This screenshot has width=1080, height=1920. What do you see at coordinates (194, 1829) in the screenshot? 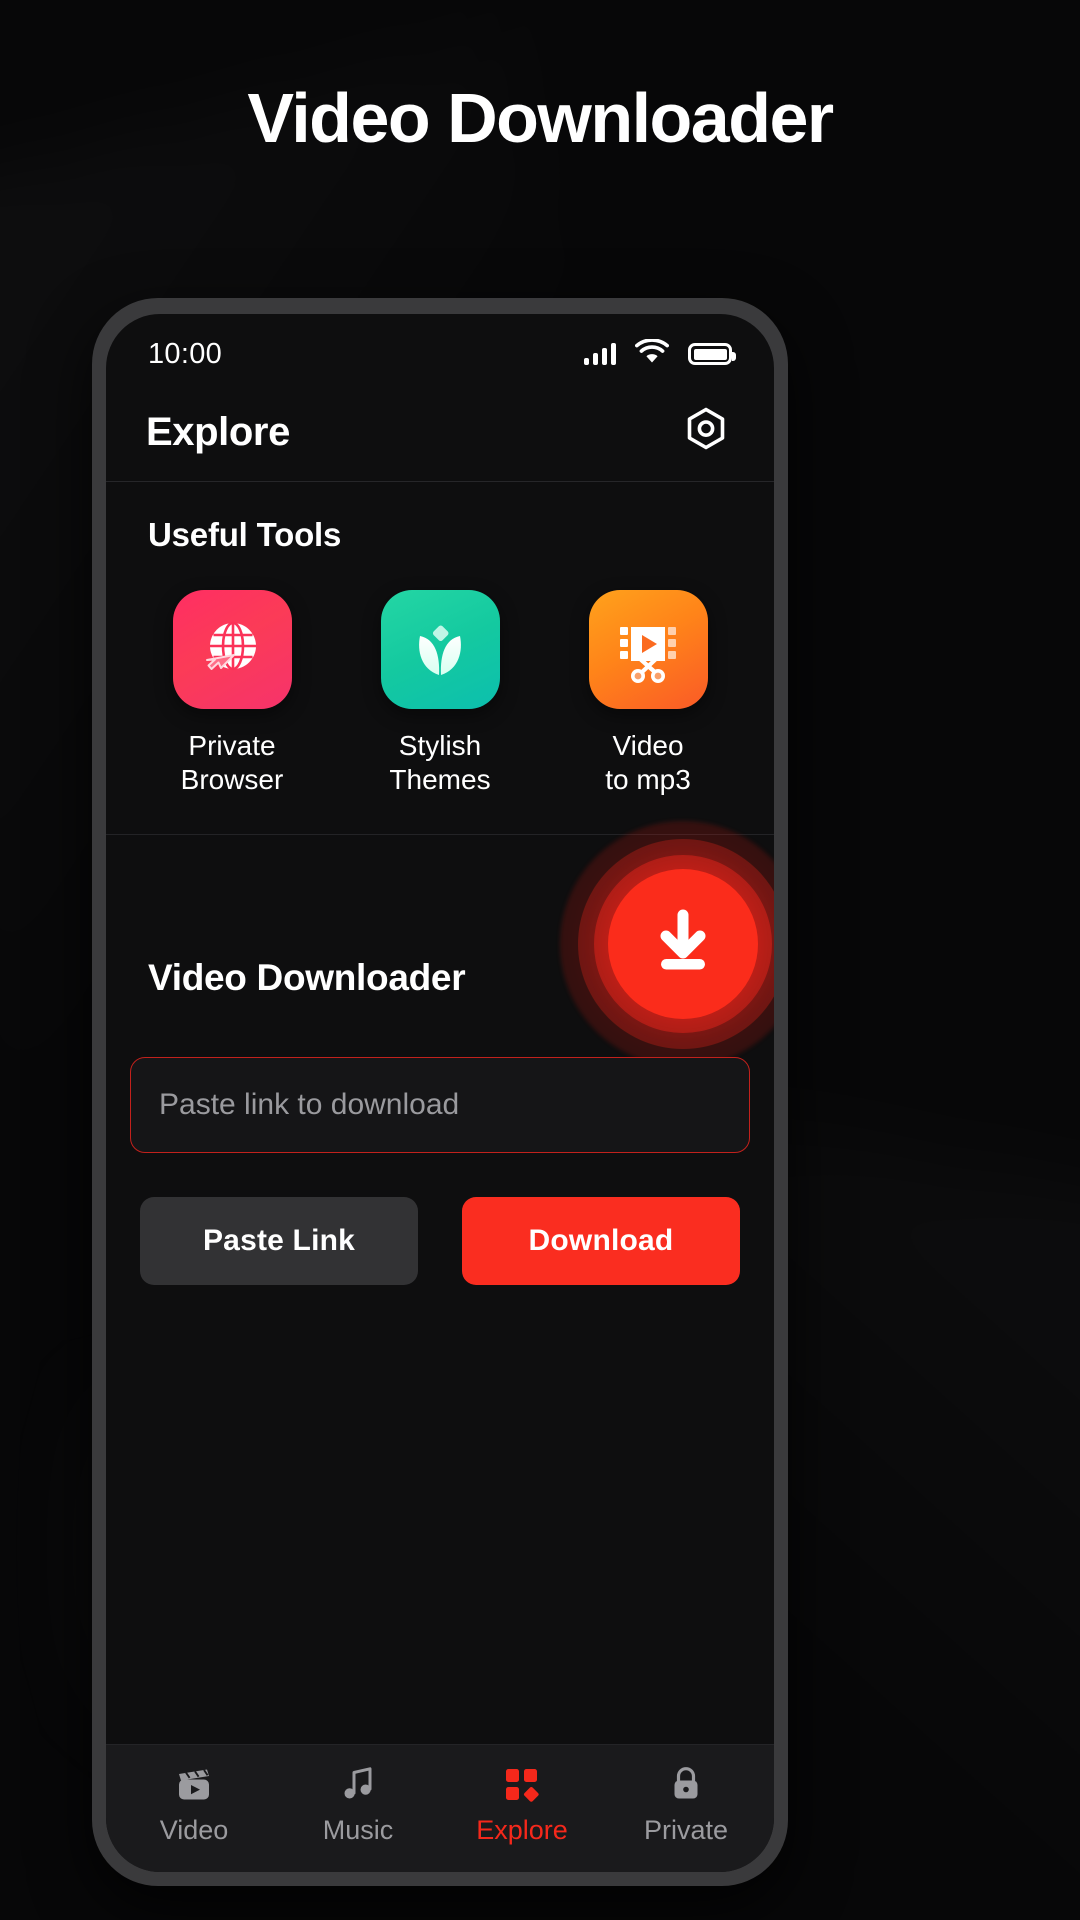
I see `nav-label: Video` at bounding box center [194, 1829].